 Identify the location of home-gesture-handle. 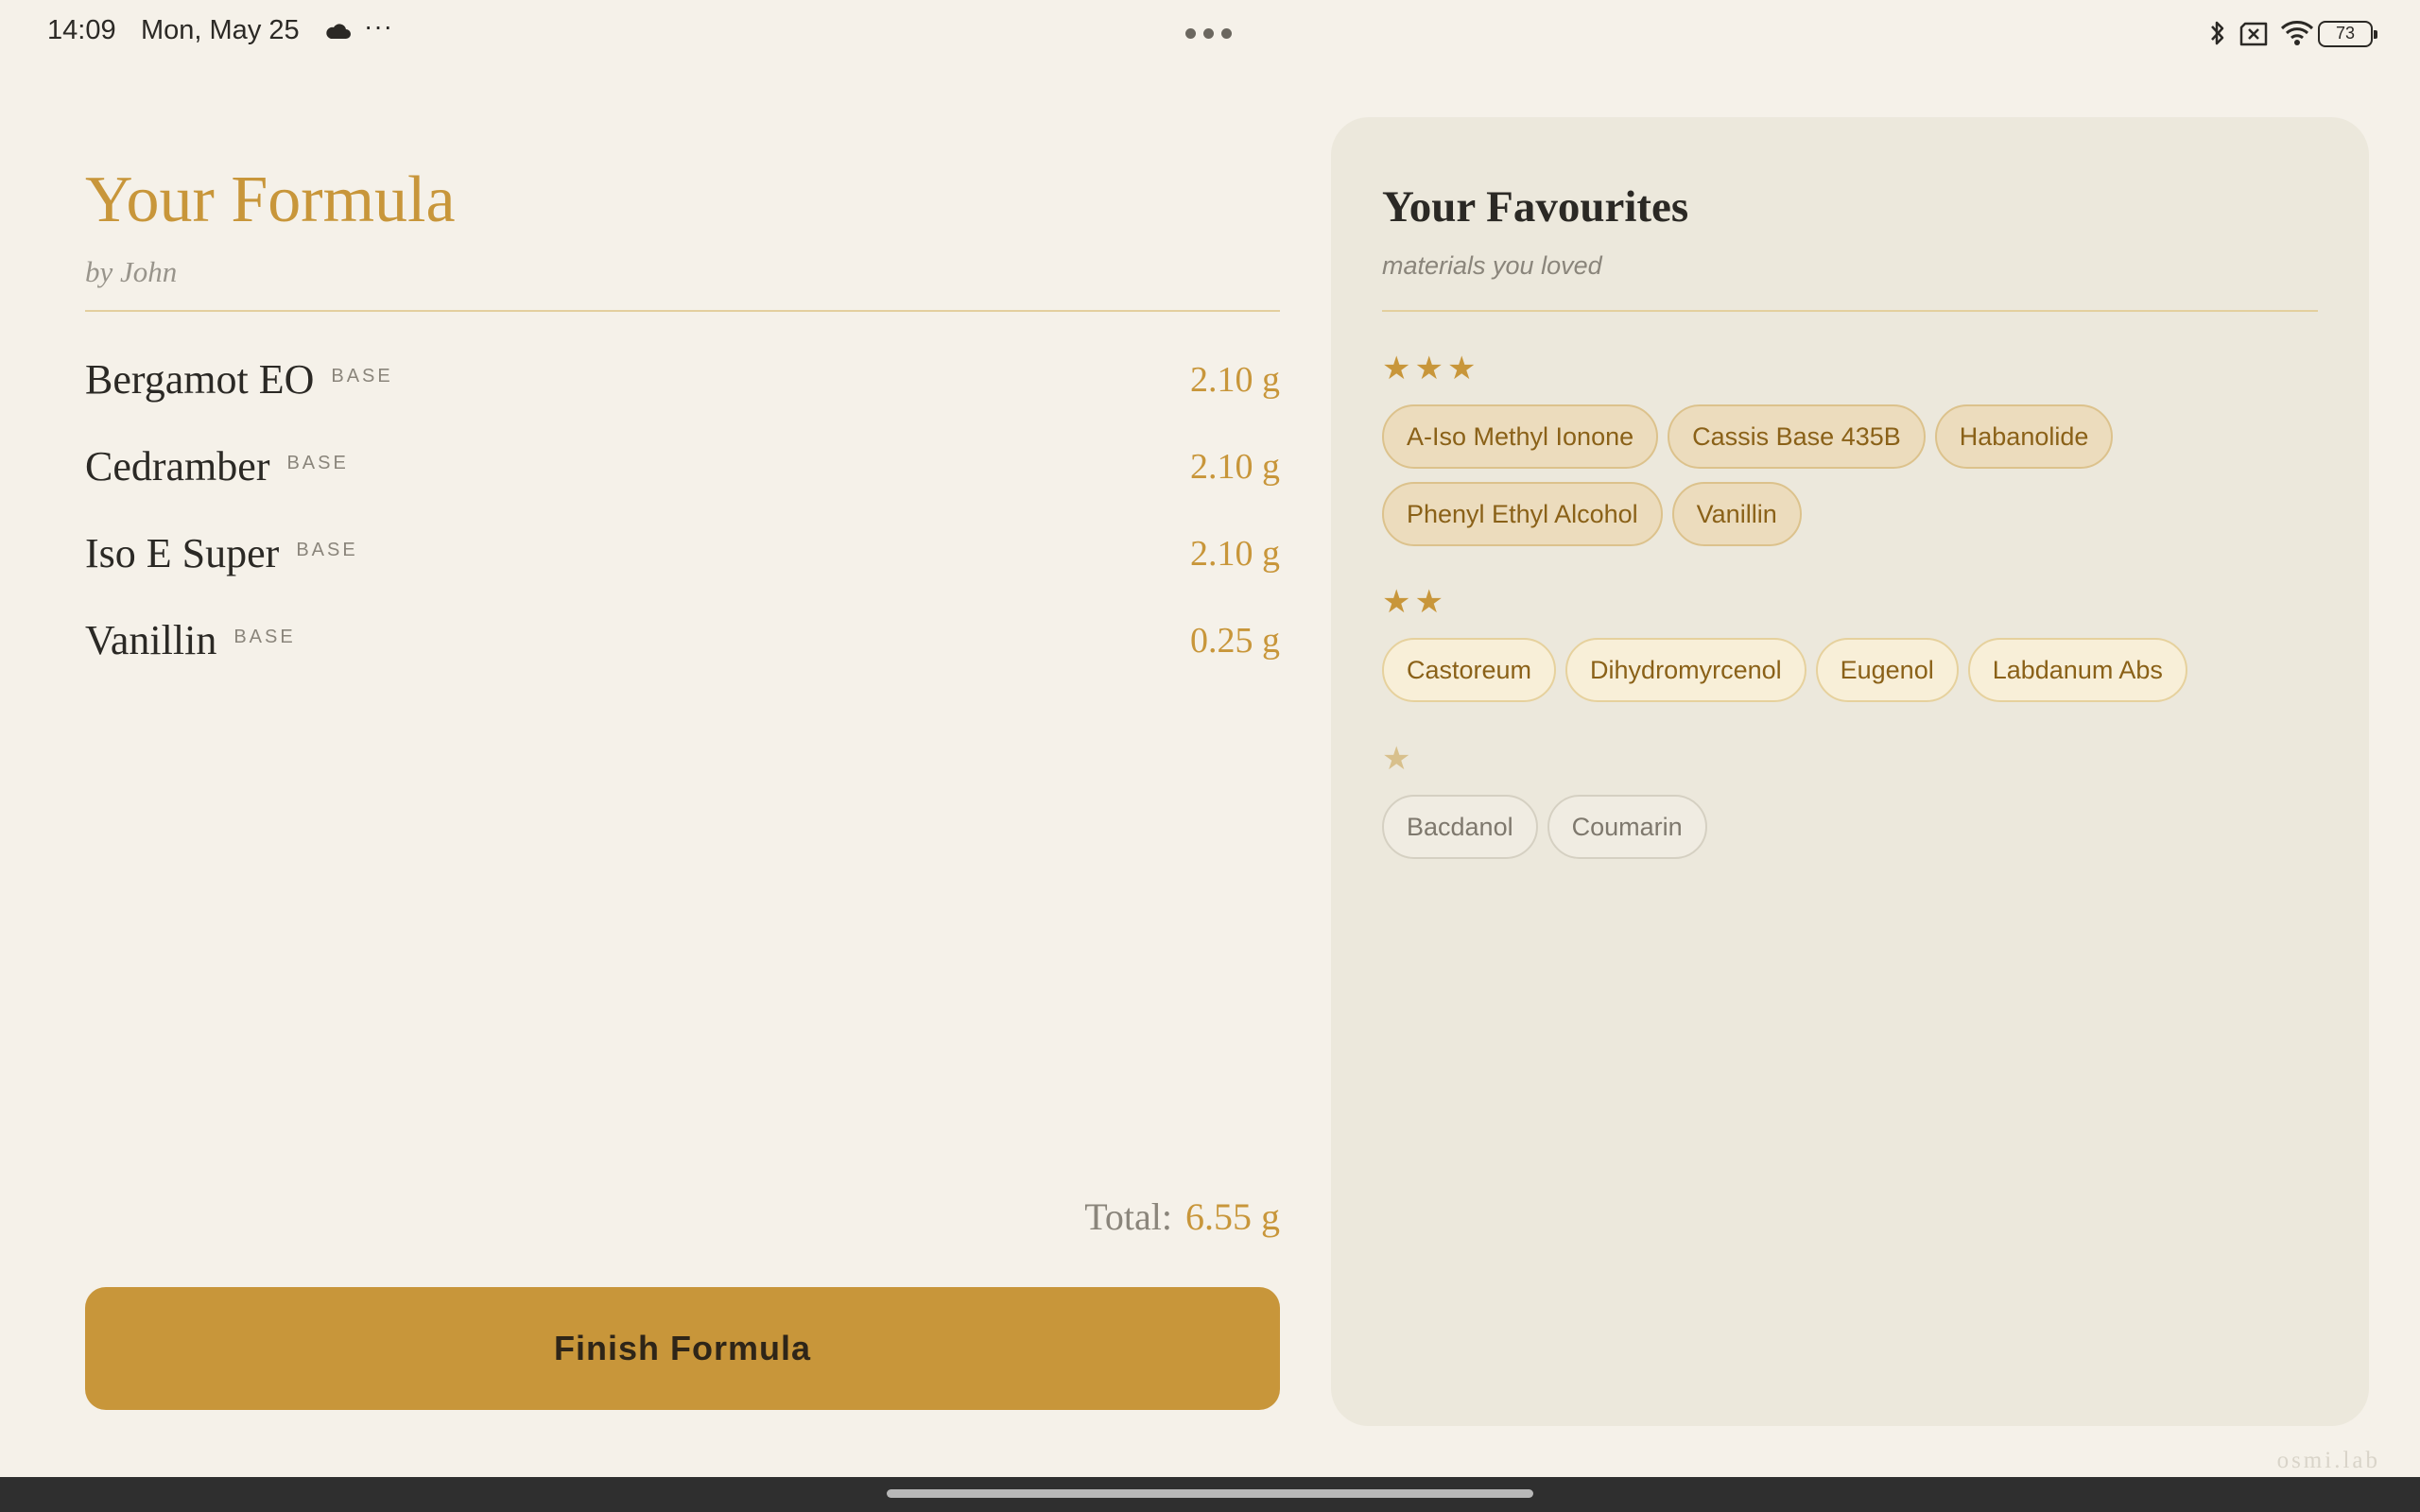
(1210, 1493).